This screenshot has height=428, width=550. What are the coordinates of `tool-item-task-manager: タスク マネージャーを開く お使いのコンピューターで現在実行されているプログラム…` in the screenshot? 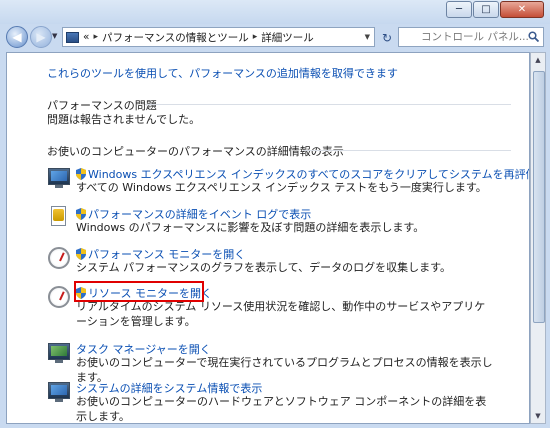 It's located at (282, 362).